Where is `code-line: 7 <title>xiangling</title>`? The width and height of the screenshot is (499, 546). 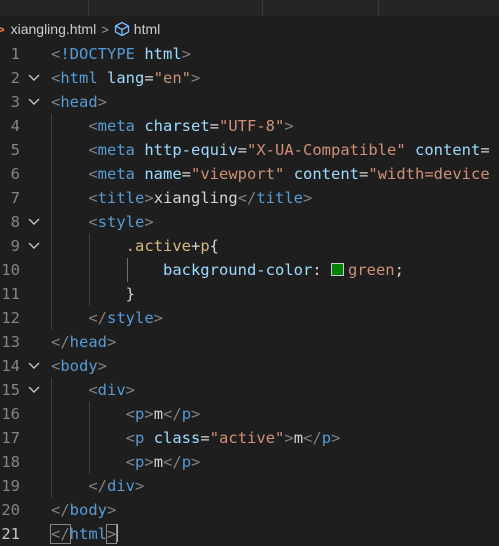
code-line: 7 <title>xiangling</title> is located at coordinates (249, 198).